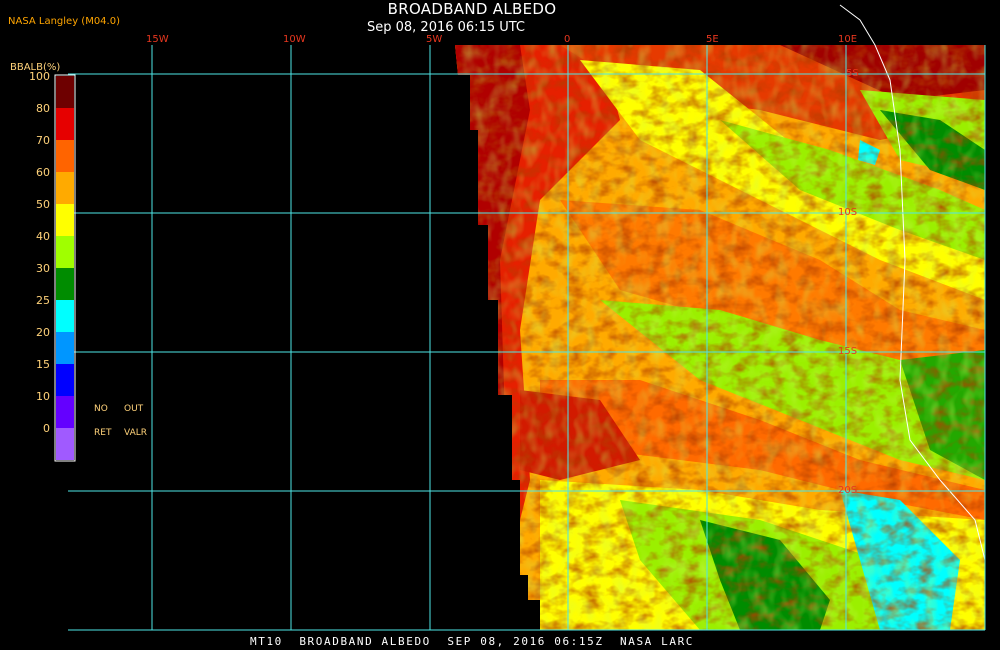 This screenshot has height=650, width=1000. Describe the element at coordinates (848, 351) in the screenshot. I see `lat-label-15s: 15S` at that location.